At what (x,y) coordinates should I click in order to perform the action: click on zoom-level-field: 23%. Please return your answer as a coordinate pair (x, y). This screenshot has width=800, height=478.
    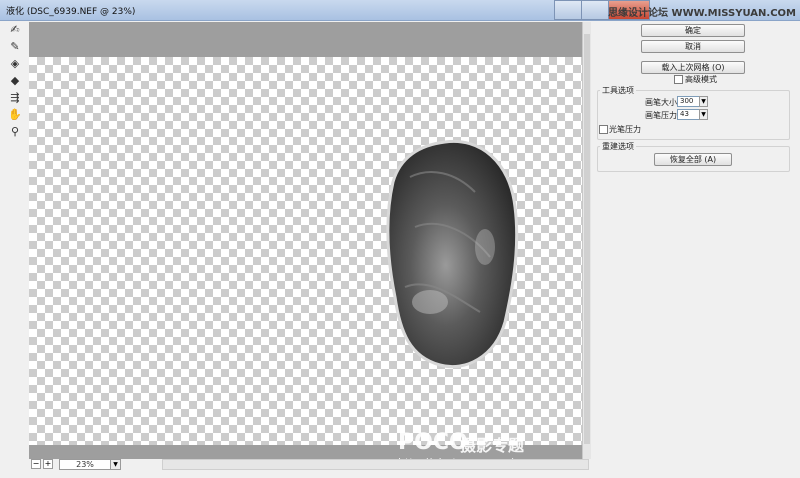
    Looking at the image, I should click on (85, 464).